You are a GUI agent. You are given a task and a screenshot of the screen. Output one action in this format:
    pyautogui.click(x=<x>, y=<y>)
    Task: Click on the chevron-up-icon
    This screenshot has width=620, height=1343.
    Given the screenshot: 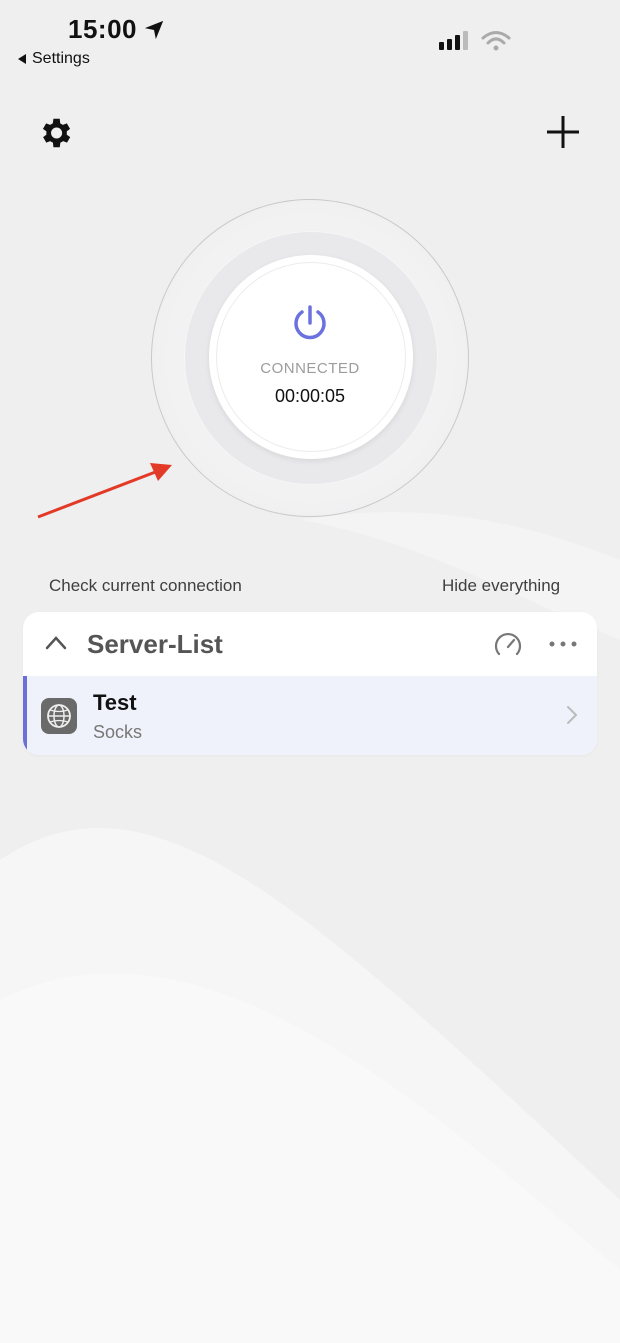 What is the action you would take?
    pyautogui.click(x=56, y=643)
    